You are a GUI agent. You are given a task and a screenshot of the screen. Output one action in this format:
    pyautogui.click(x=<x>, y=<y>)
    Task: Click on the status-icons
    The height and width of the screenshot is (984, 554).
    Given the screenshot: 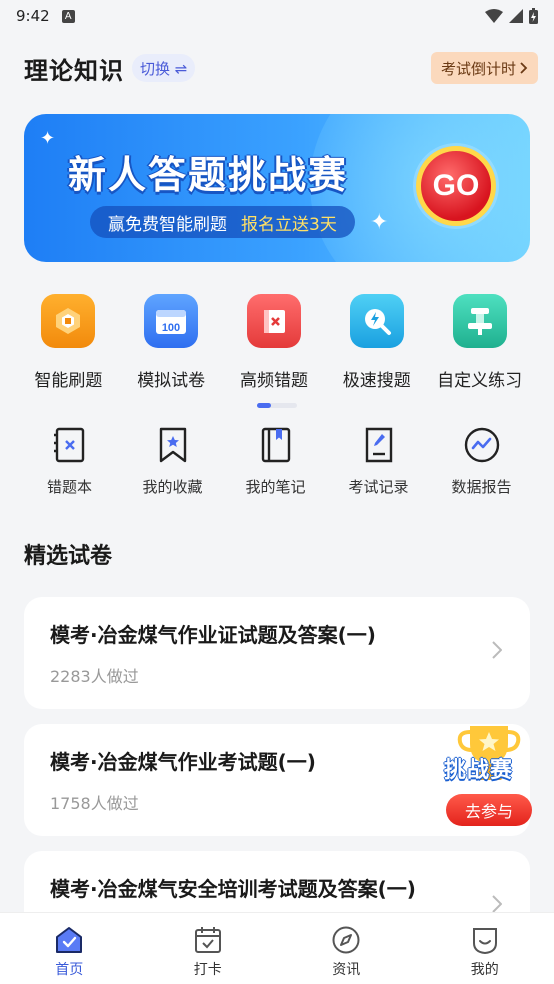 What is the action you would take?
    pyautogui.click(x=511, y=16)
    